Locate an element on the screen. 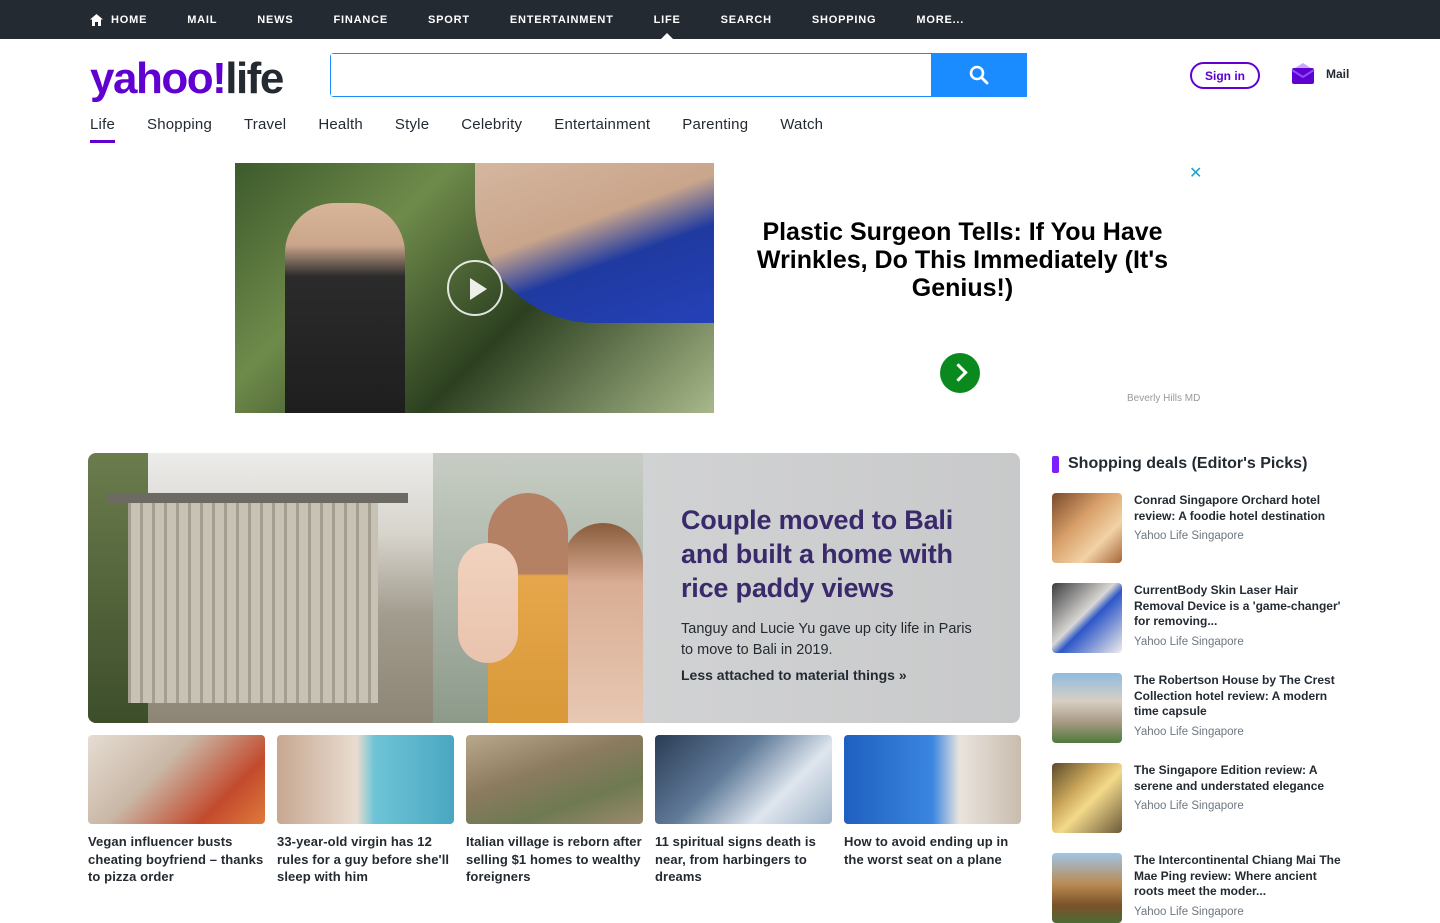  top-nav-home: HOME is located at coordinates (118, 19).